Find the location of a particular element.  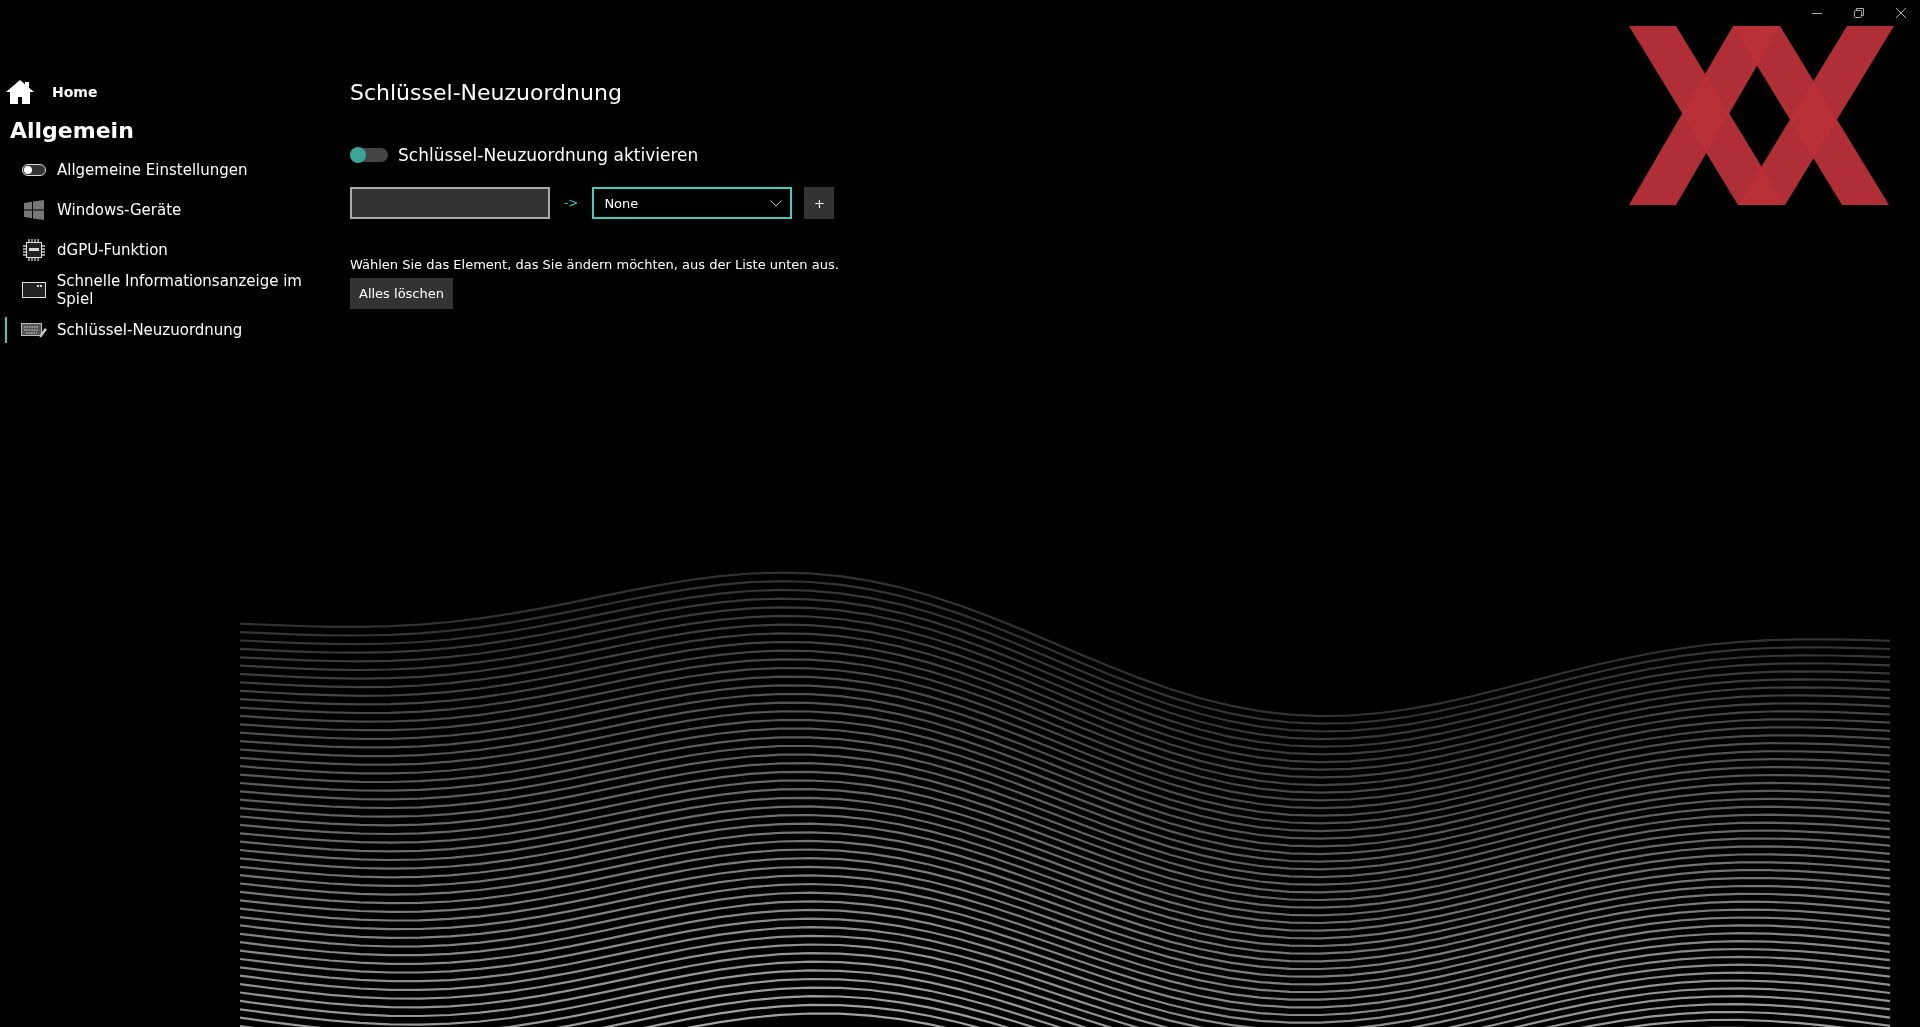

chip-icon is located at coordinates (34, 250).